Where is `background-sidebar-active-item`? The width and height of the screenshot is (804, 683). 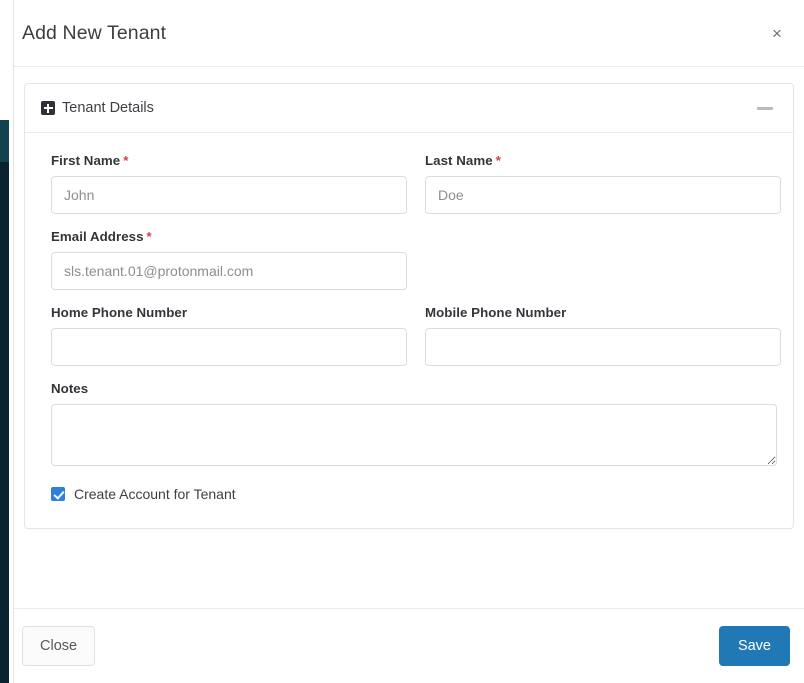 background-sidebar-active-item is located at coordinates (4, 141).